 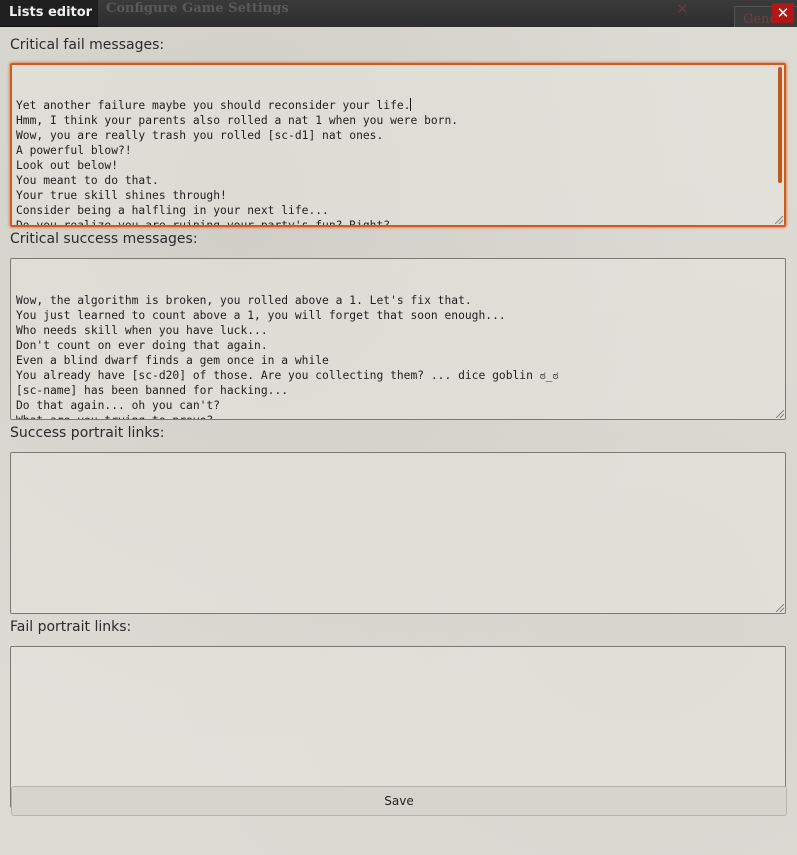 What do you see at coordinates (118, 405) in the screenshot?
I see `critical-success-line: Do that again... oh you can't?` at bounding box center [118, 405].